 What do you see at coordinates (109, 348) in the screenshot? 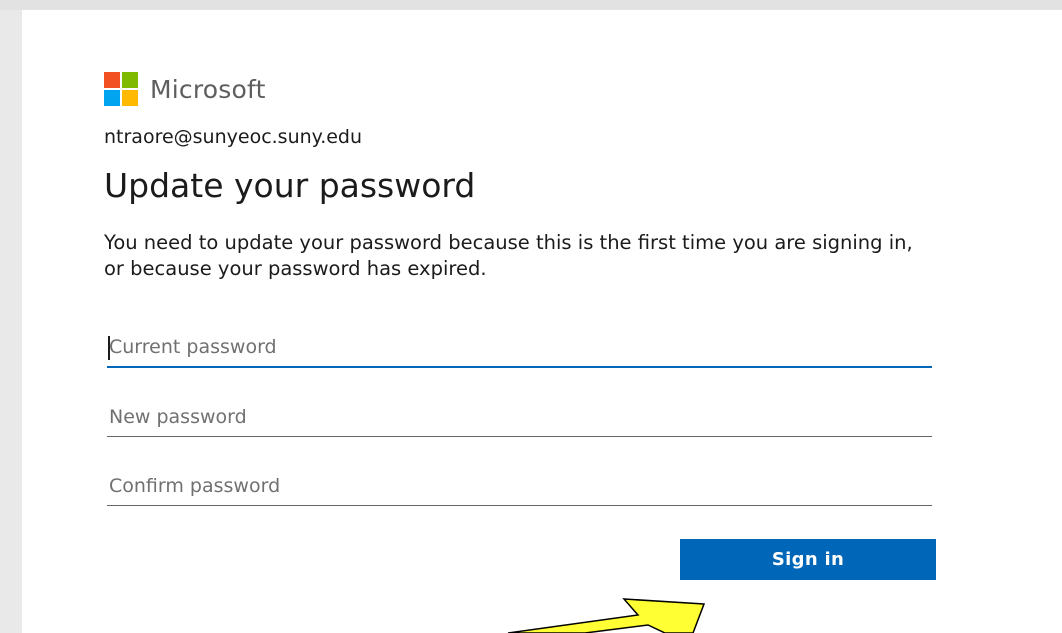
I see `text-caret` at bounding box center [109, 348].